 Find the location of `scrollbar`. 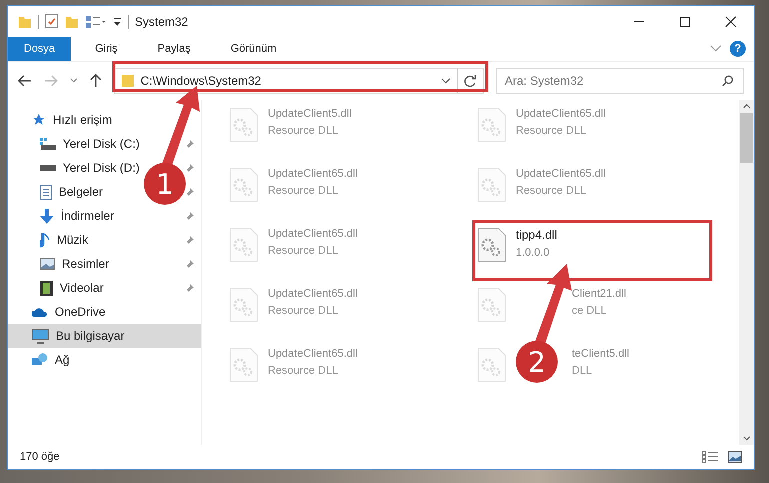

scrollbar is located at coordinates (746, 272).